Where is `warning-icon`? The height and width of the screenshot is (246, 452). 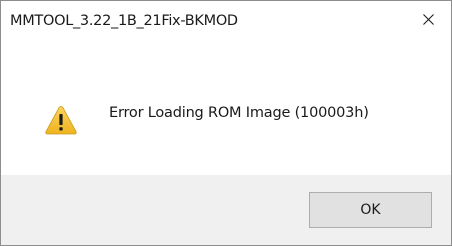 warning-icon is located at coordinates (61, 120).